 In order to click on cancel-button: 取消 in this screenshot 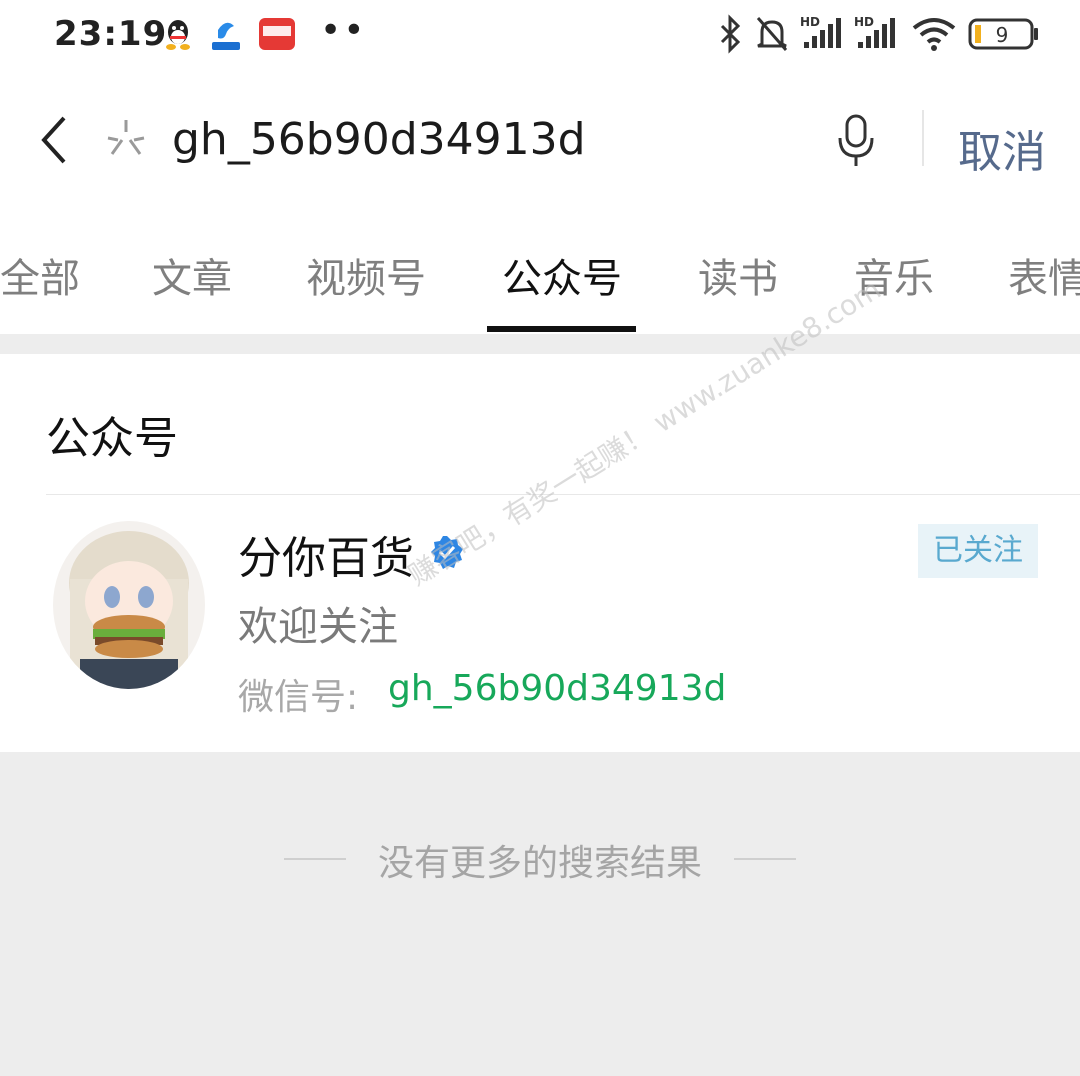, I will do `click(1002, 148)`.